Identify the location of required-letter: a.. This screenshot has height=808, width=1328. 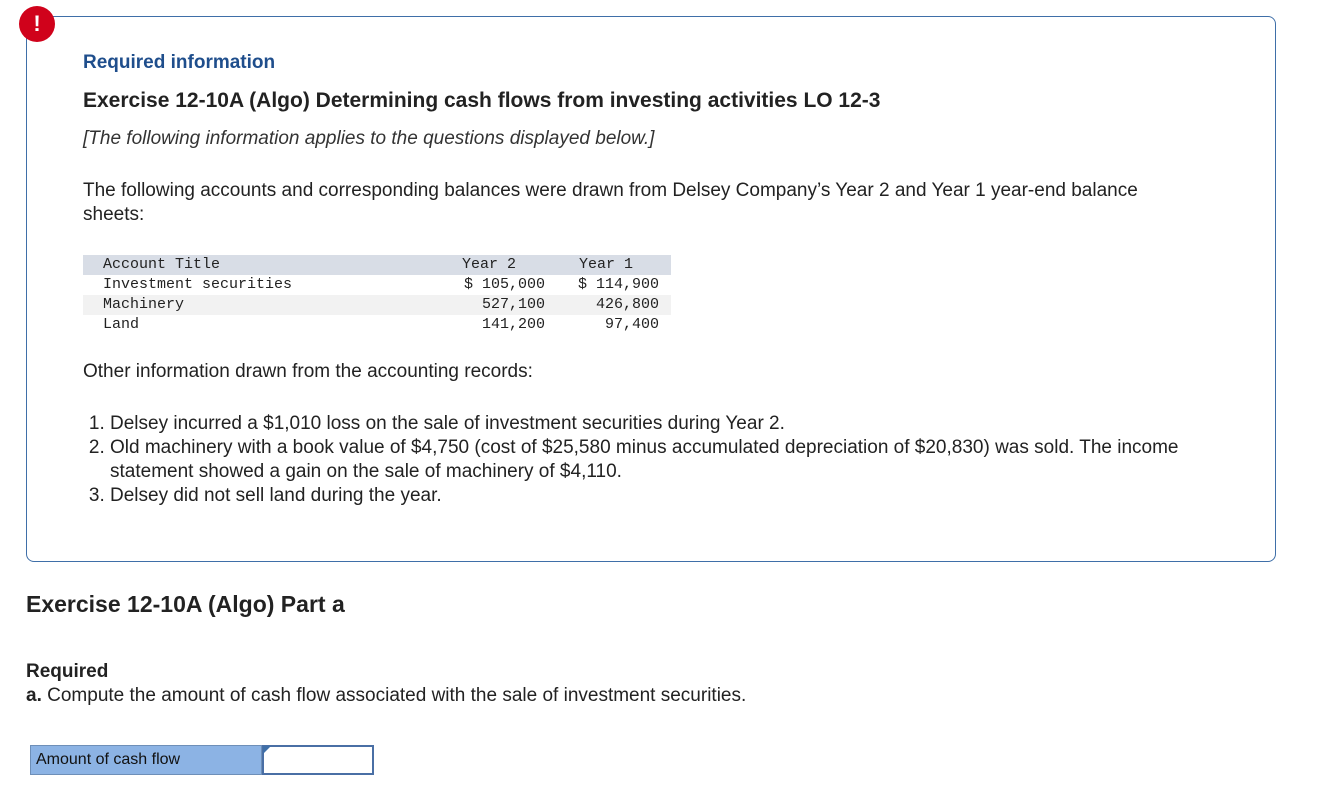
(34, 695).